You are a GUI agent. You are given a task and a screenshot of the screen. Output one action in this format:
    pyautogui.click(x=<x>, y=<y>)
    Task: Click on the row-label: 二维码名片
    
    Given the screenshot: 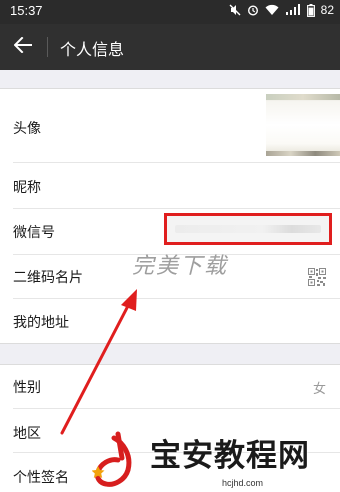 What is the action you would take?
    pyautogui.click(x=48, y=278)
    